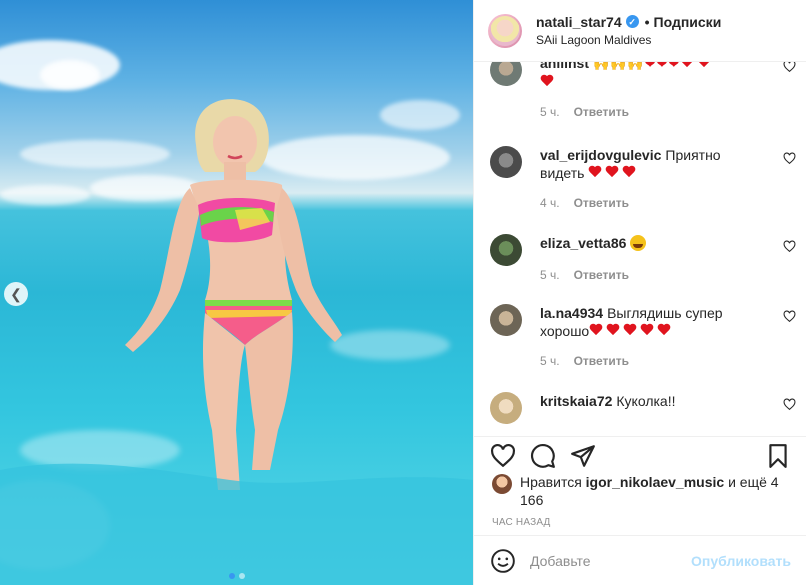 This screenshot has width=806, height=586. What do you see at coordinates (643, 91) in the screenshot?
I see `comment-item: anilinst 🙌🙌🙌❤❤❤ 5 ч. Ответить` at bounding box center [643, 91].